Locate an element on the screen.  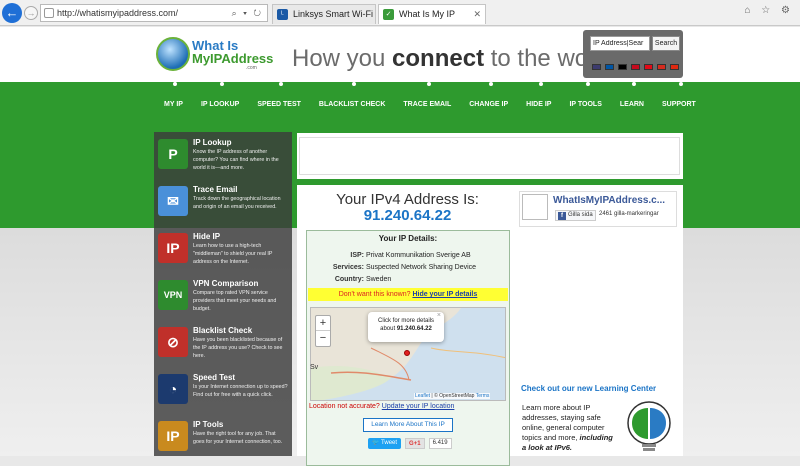
back-arrow-icon: ← is located at coordinates (12, 13).